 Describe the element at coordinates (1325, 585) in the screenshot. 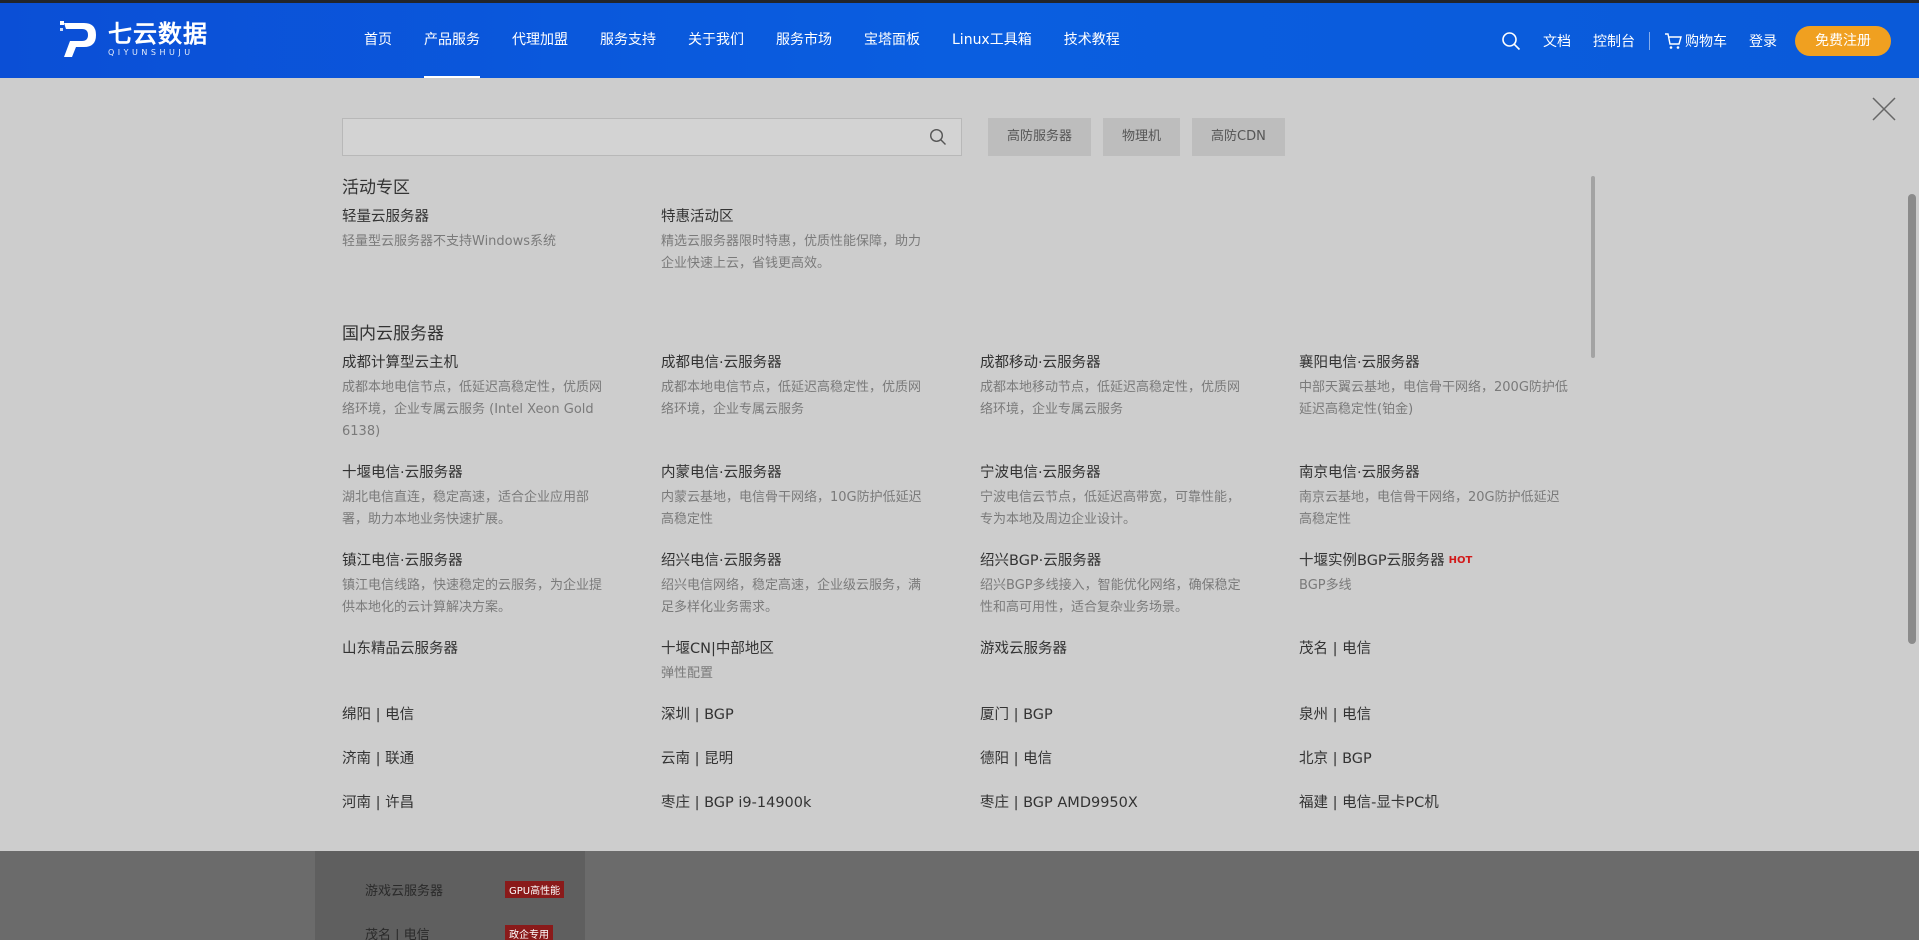

I see `menu-item-desc: BGP多线` at that location.